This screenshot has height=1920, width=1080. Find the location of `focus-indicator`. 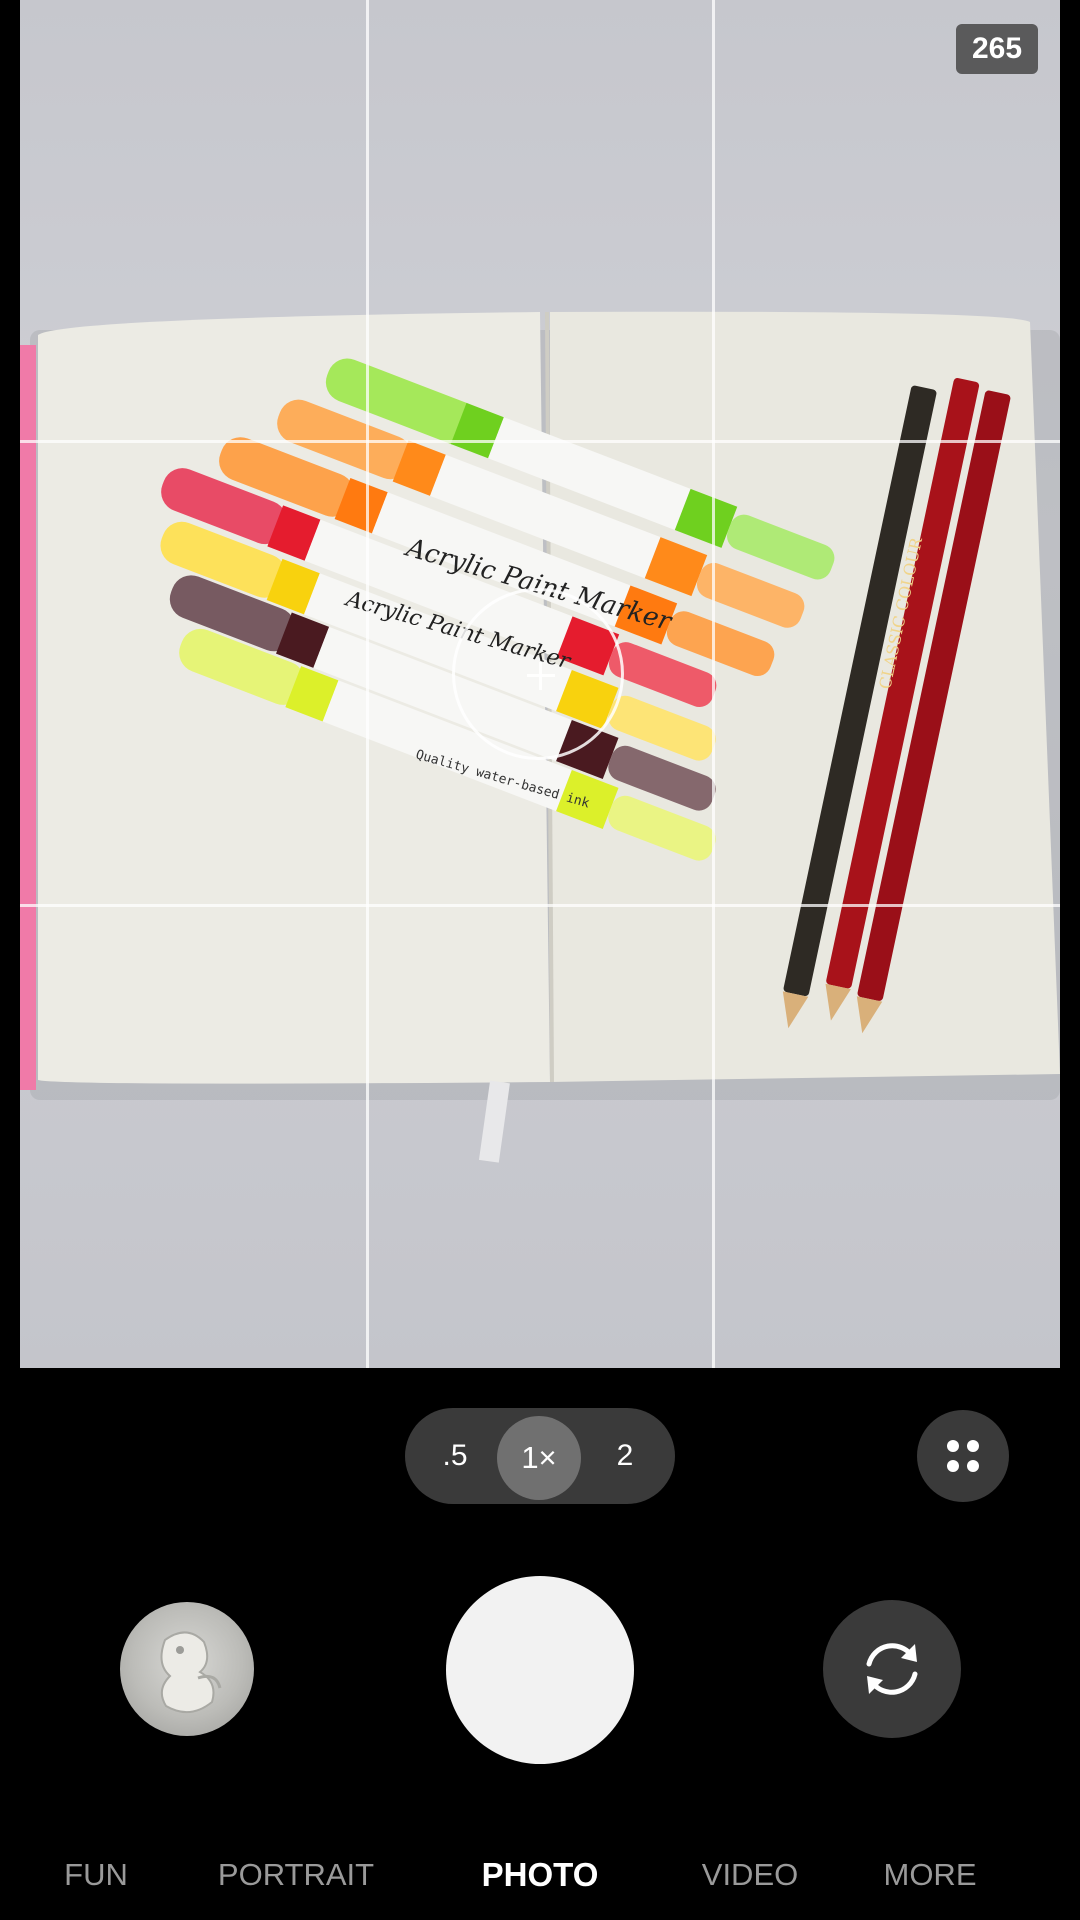

focus-indicator is located at coordinates (538, 674).